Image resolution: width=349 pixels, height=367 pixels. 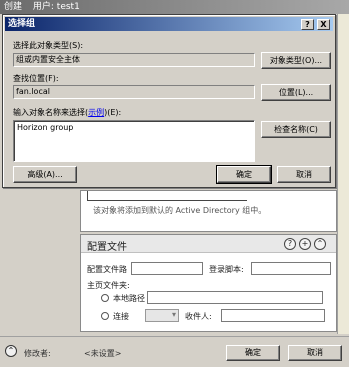 What do you see at coordinates (37, 353) in the screenshot?
I see `modified-by-label: 修改者:` at bounding box center [37, 353].